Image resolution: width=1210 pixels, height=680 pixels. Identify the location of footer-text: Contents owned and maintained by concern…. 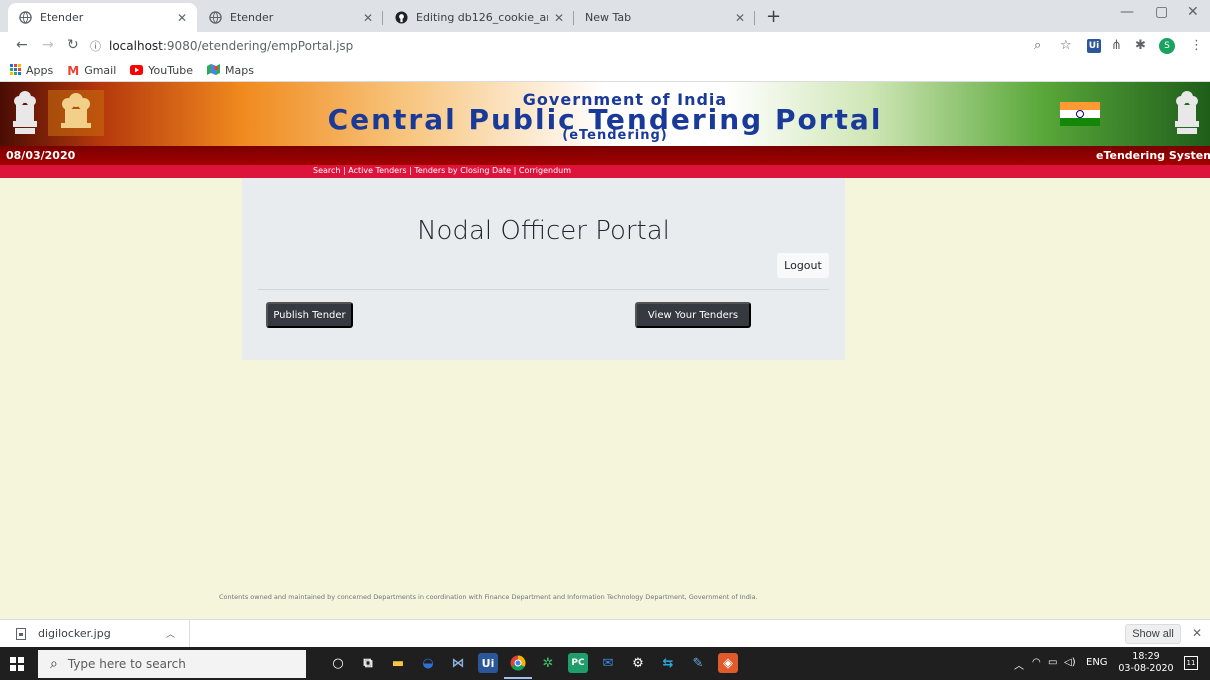
(488, 597).